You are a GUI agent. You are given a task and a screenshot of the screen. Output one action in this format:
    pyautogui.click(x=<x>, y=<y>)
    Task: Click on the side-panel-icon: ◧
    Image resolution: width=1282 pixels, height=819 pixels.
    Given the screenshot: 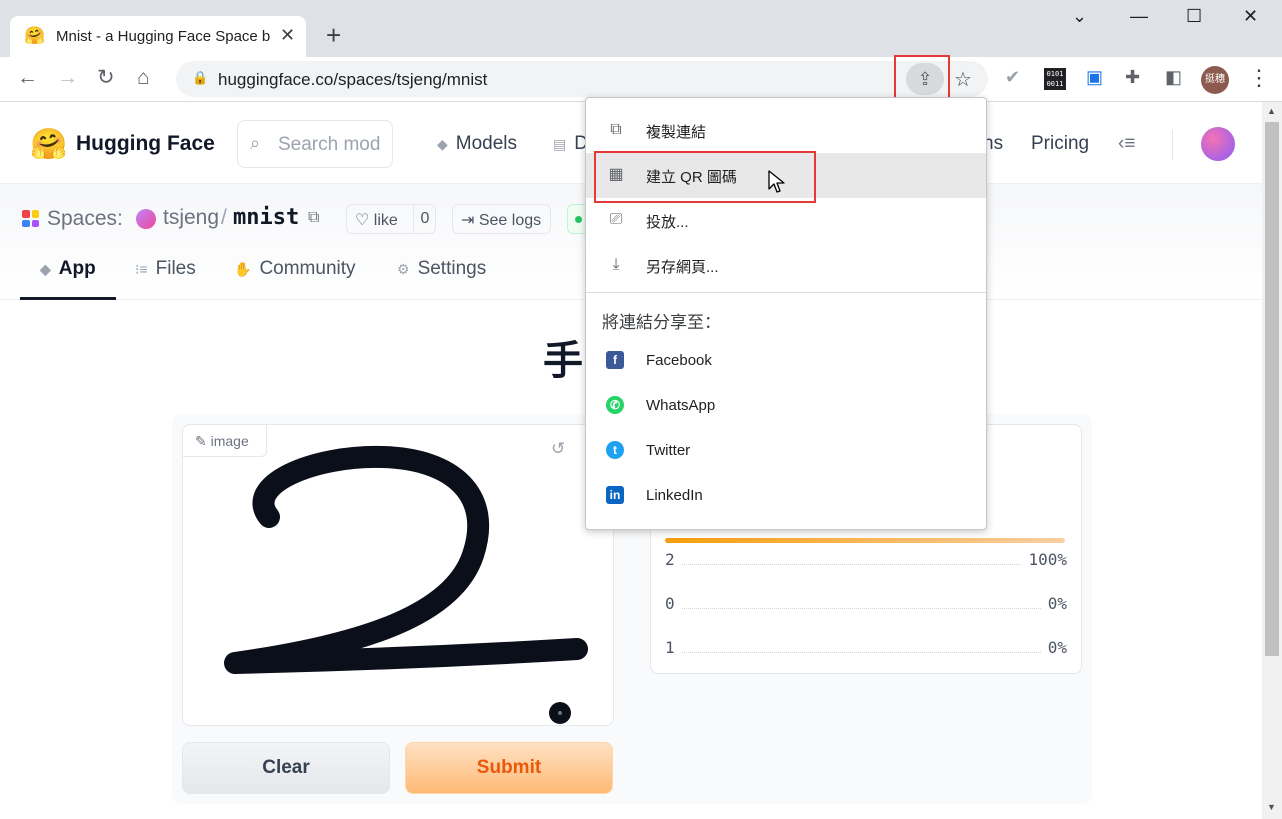 What is the action you would take?
    pyautogui.click(x=1173, y=77)
    